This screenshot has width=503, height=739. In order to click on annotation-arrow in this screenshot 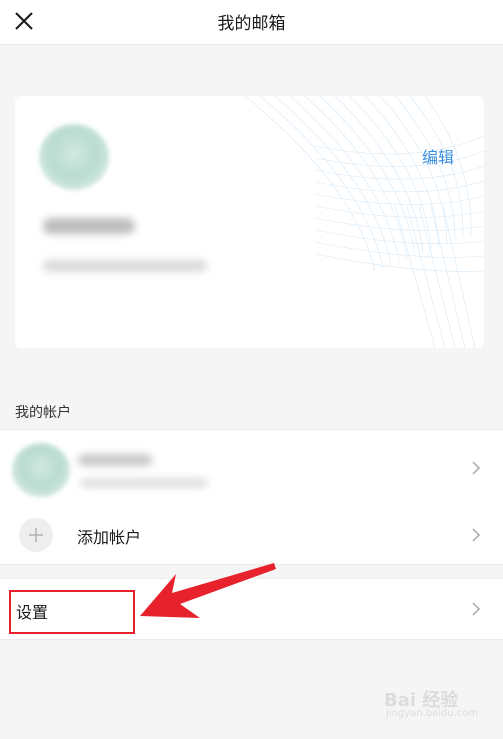, I will do `click(208, 590)`.